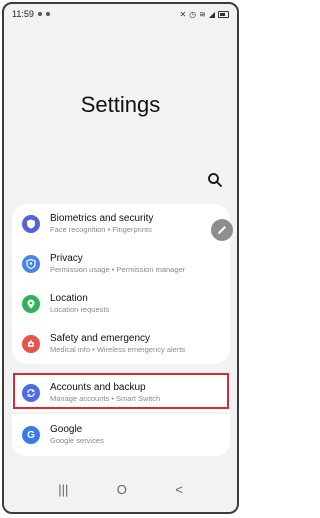 Image resolution: width=320 pixels, height=518 pixels. What do you see at coordinates (66, 429) in the screenshot?
I see `settings-item-title: Google` at bounding box center [66, 429].